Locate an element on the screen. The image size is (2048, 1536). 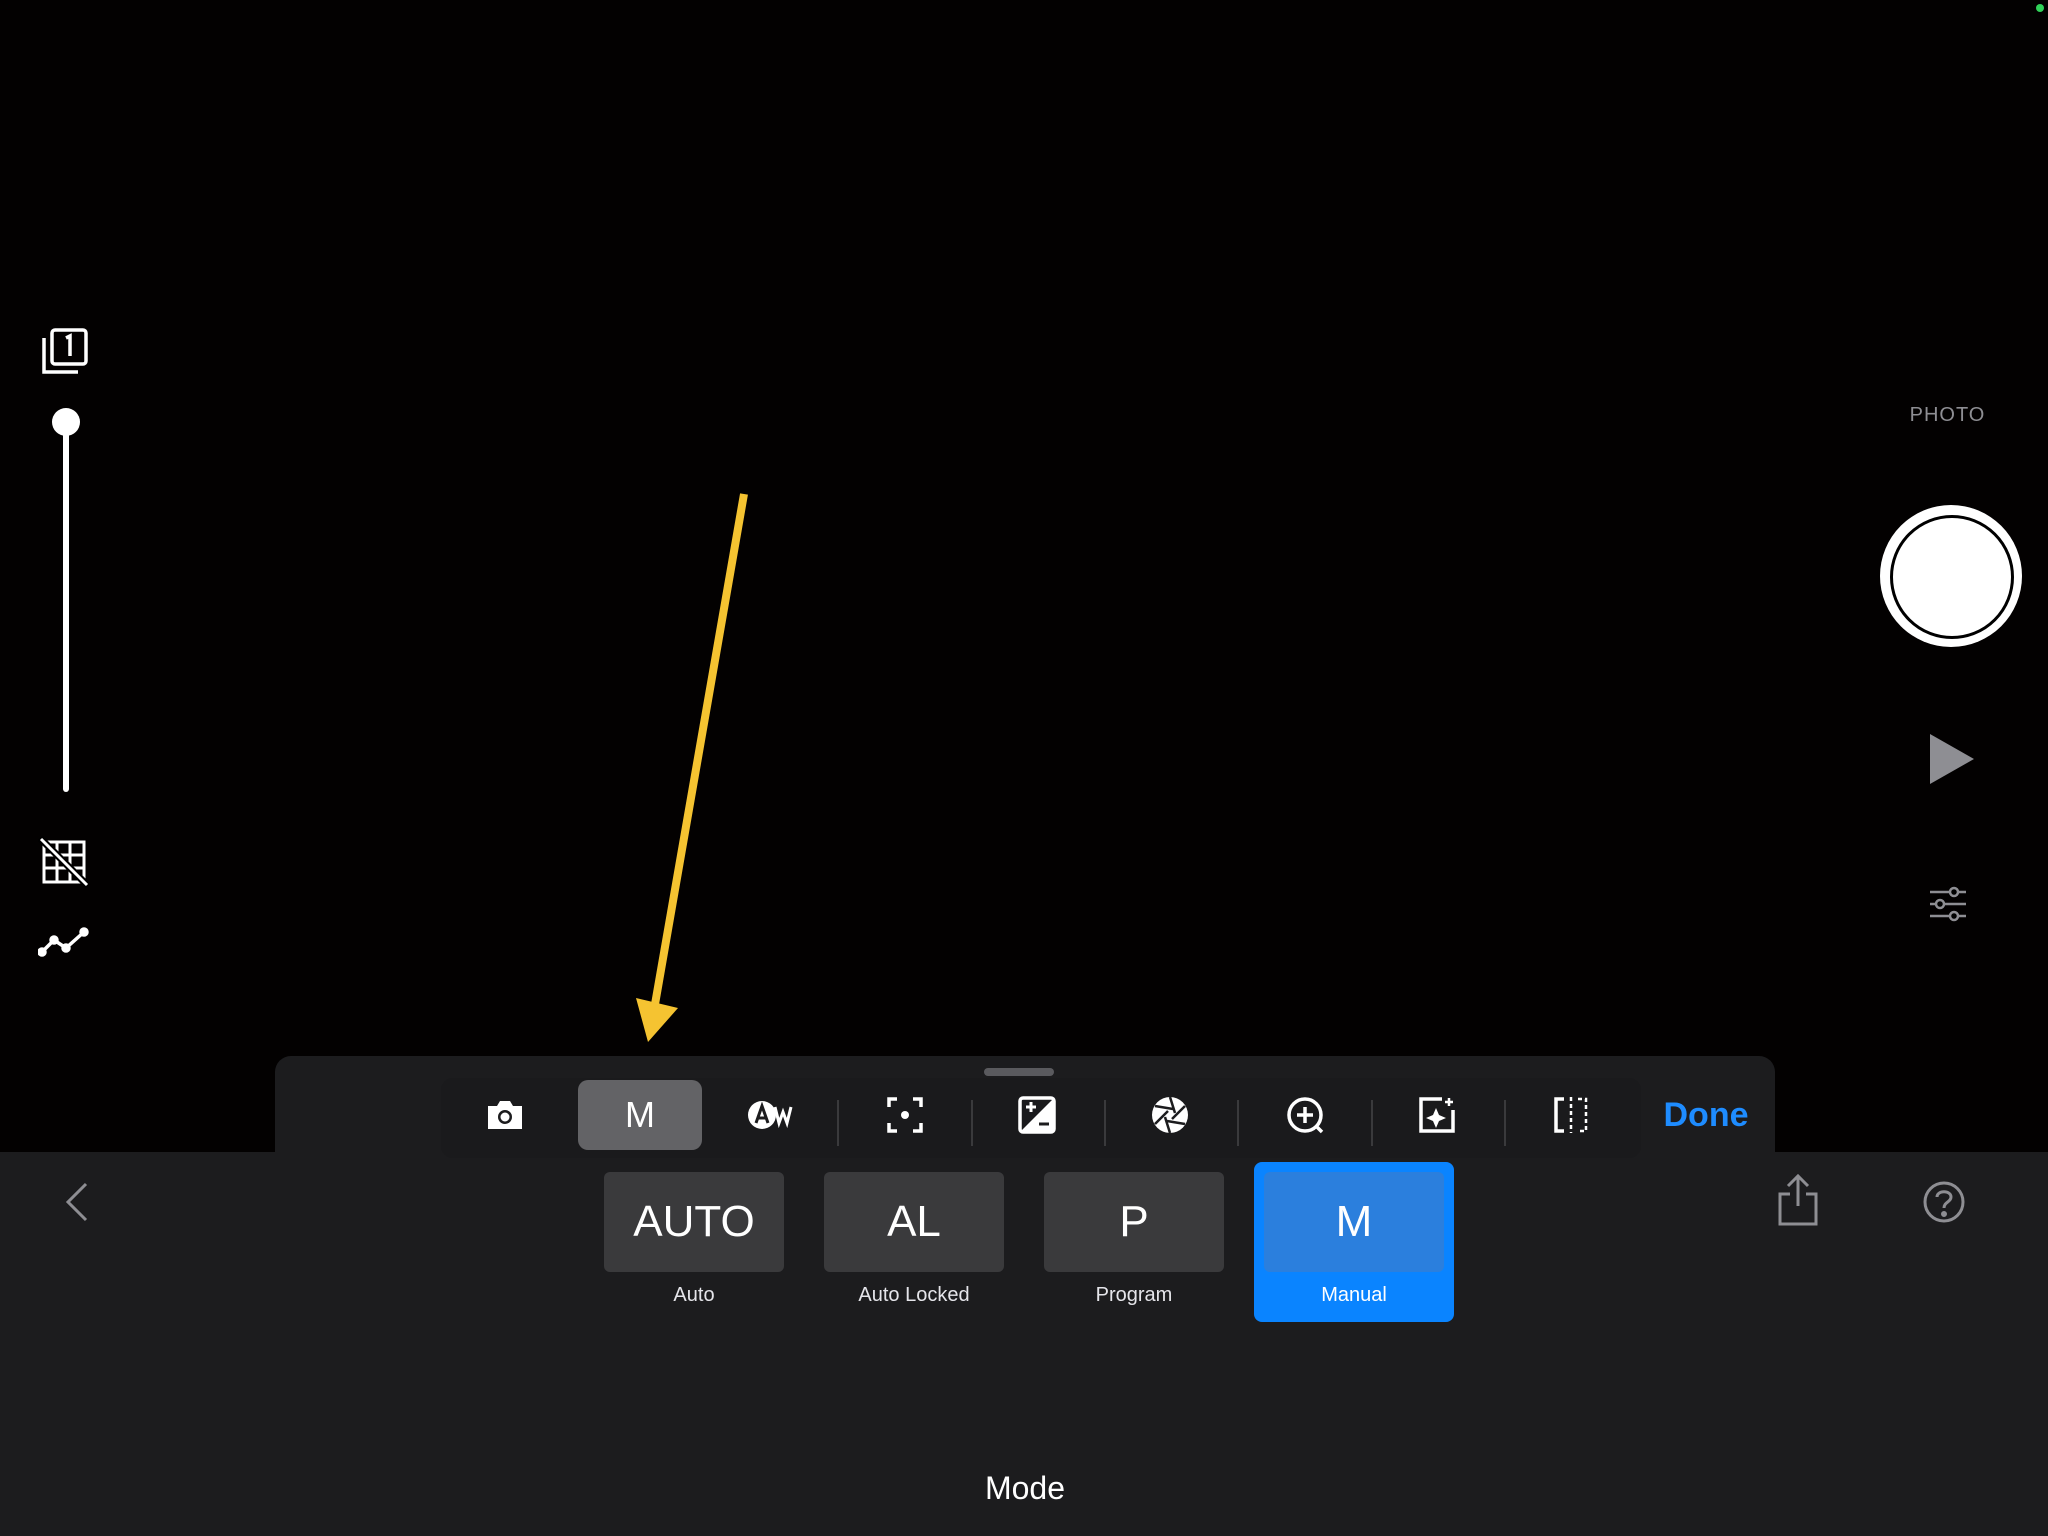
mode-manual-button: M Manual is located at coordinates (1354, 1242).